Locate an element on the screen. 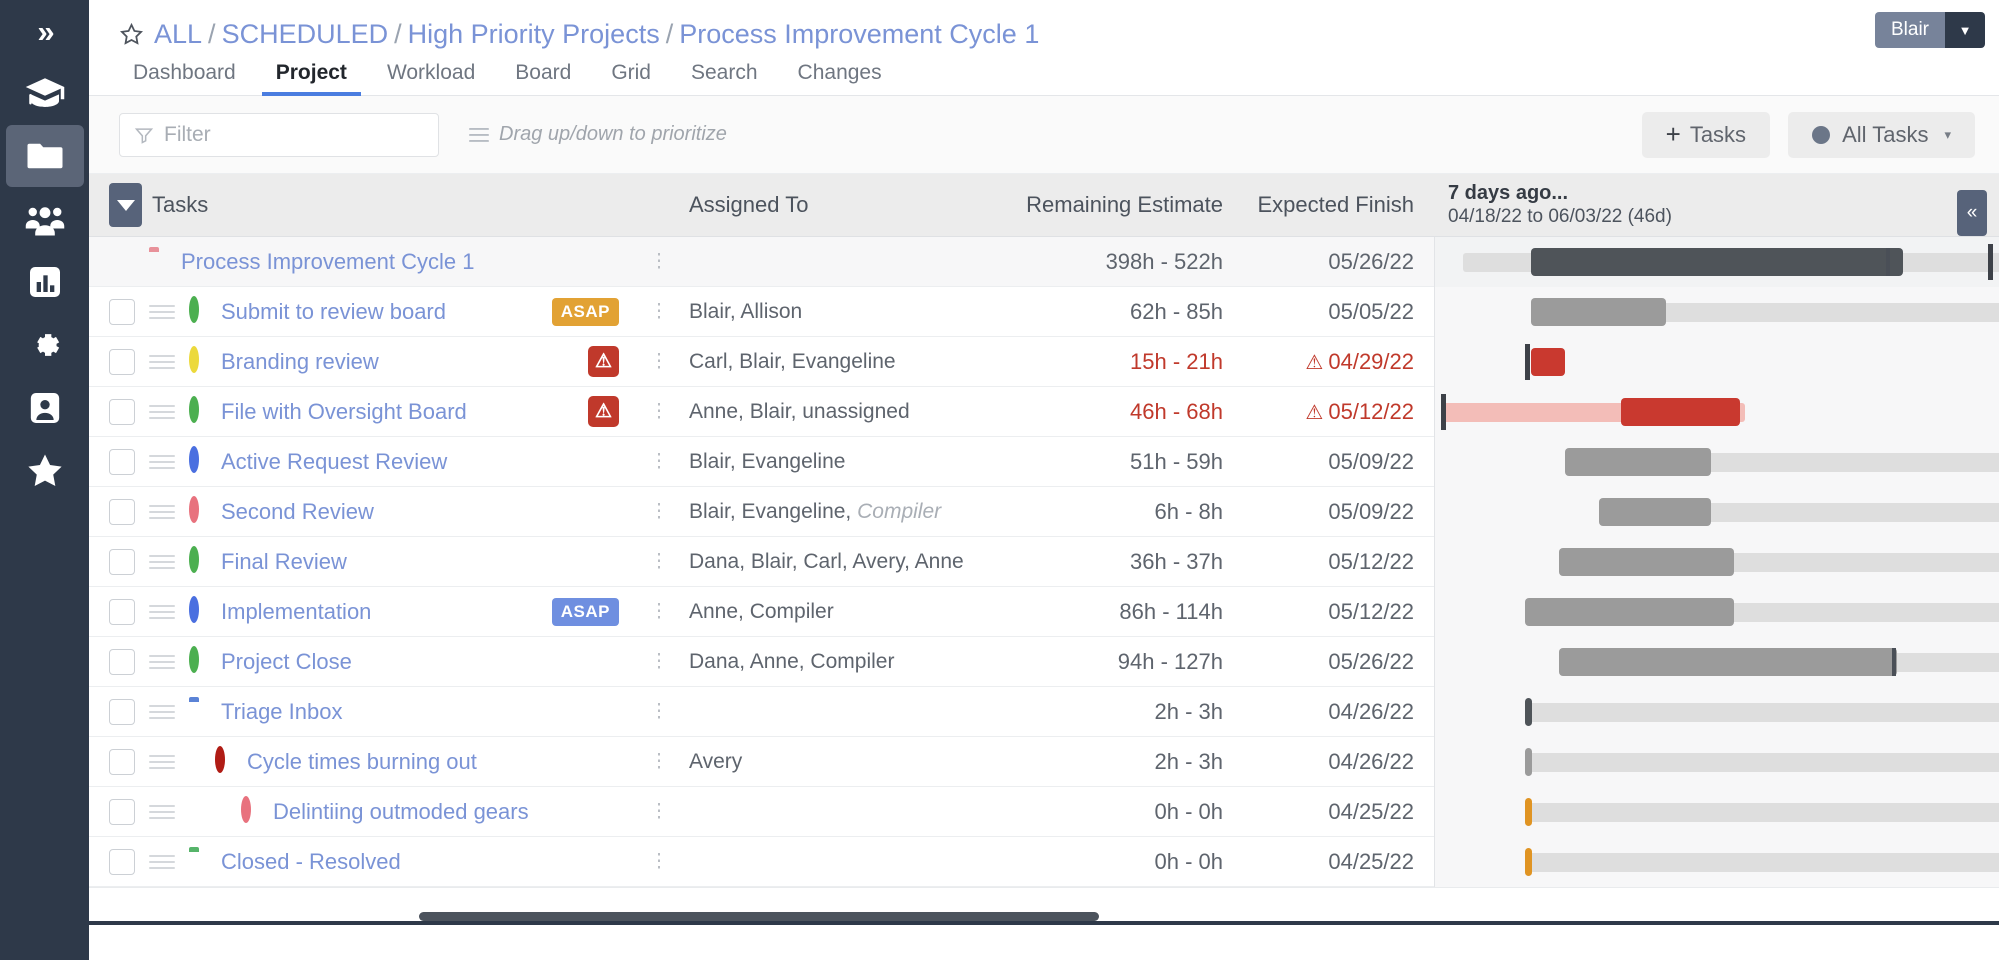 The width and height of the screenshot is (1999, 960). sidebar-item-training is located at coordinates (44, 93).